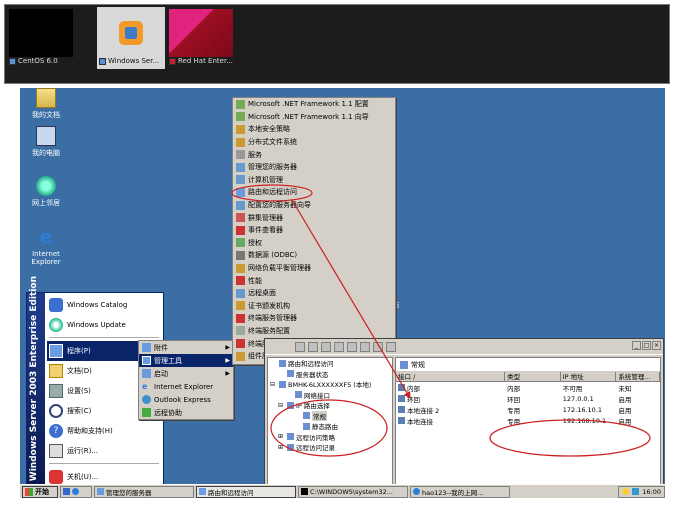  I want to click on tree-node: 服务器状态, so click(330, 374).